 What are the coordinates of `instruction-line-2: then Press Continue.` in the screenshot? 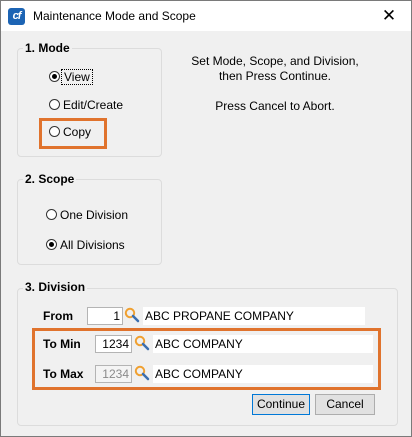 It's located at (275, 76).